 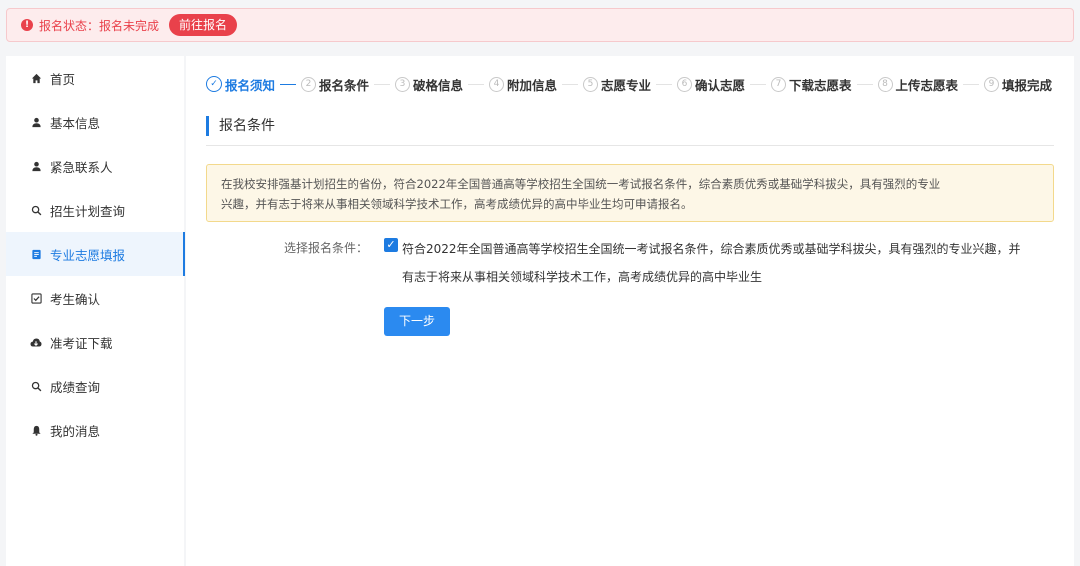 I want to click on sidebar-item-label: 招生计划查询, so click(x=88, y=211).